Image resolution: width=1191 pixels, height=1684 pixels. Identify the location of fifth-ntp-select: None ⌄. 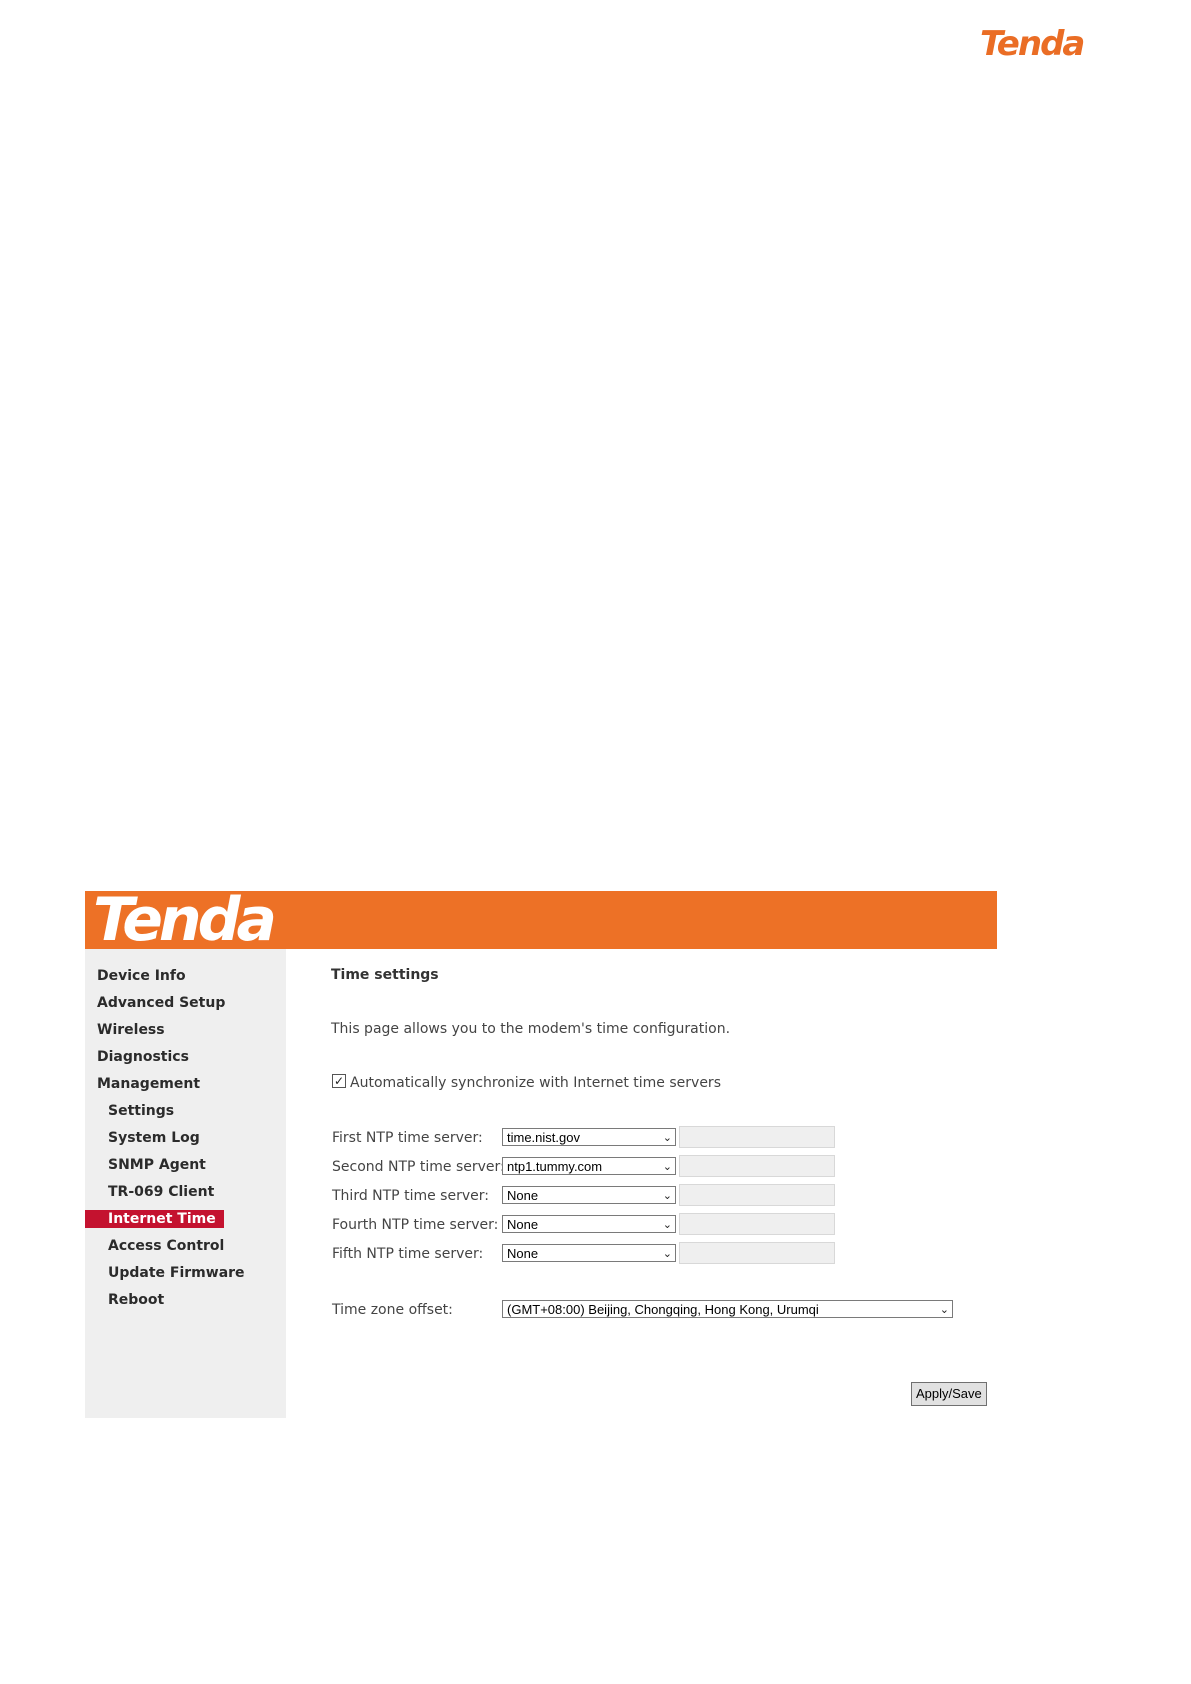
(589, 1253).